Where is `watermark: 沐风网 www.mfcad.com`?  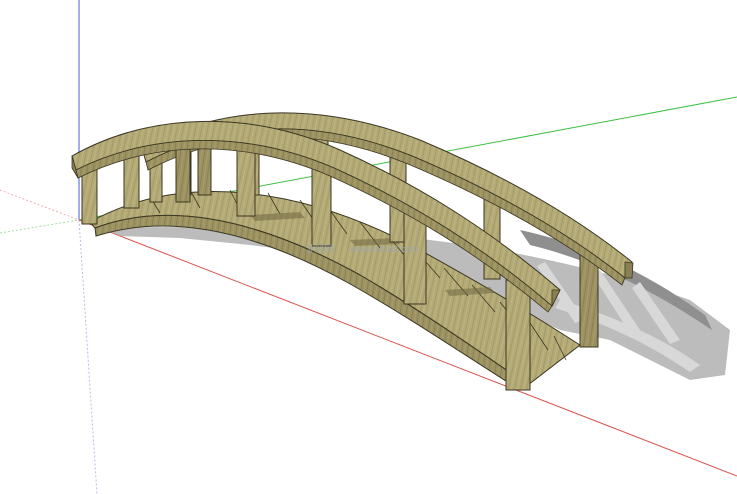 watermark: 沐风网 www.mfcad.com is located at coordinates (369, 248).